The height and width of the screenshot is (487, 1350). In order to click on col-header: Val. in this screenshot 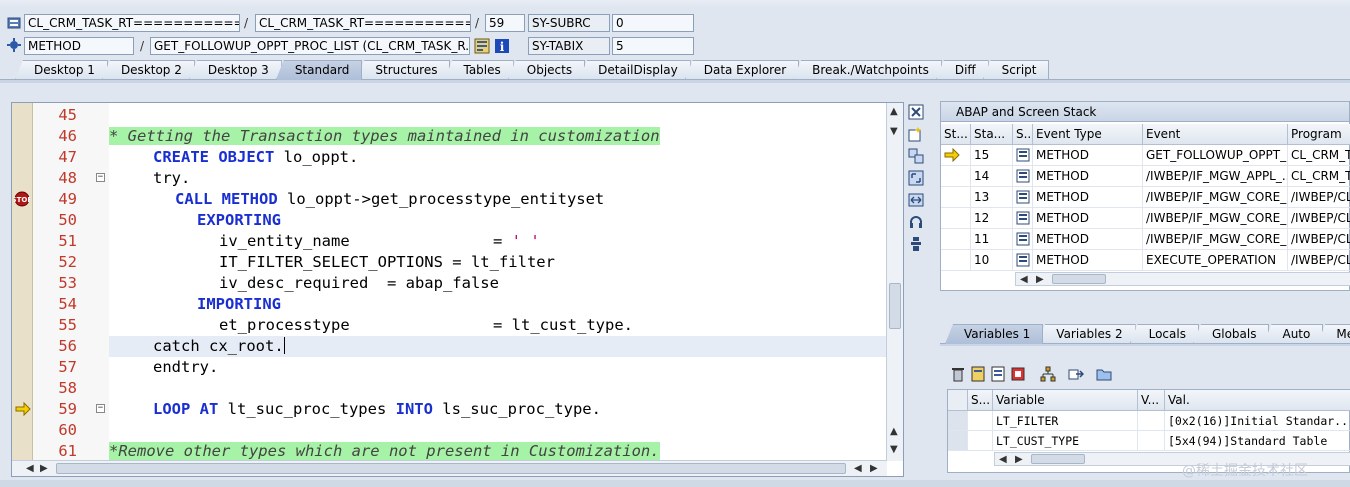, I will do `click(1257, 400)`.